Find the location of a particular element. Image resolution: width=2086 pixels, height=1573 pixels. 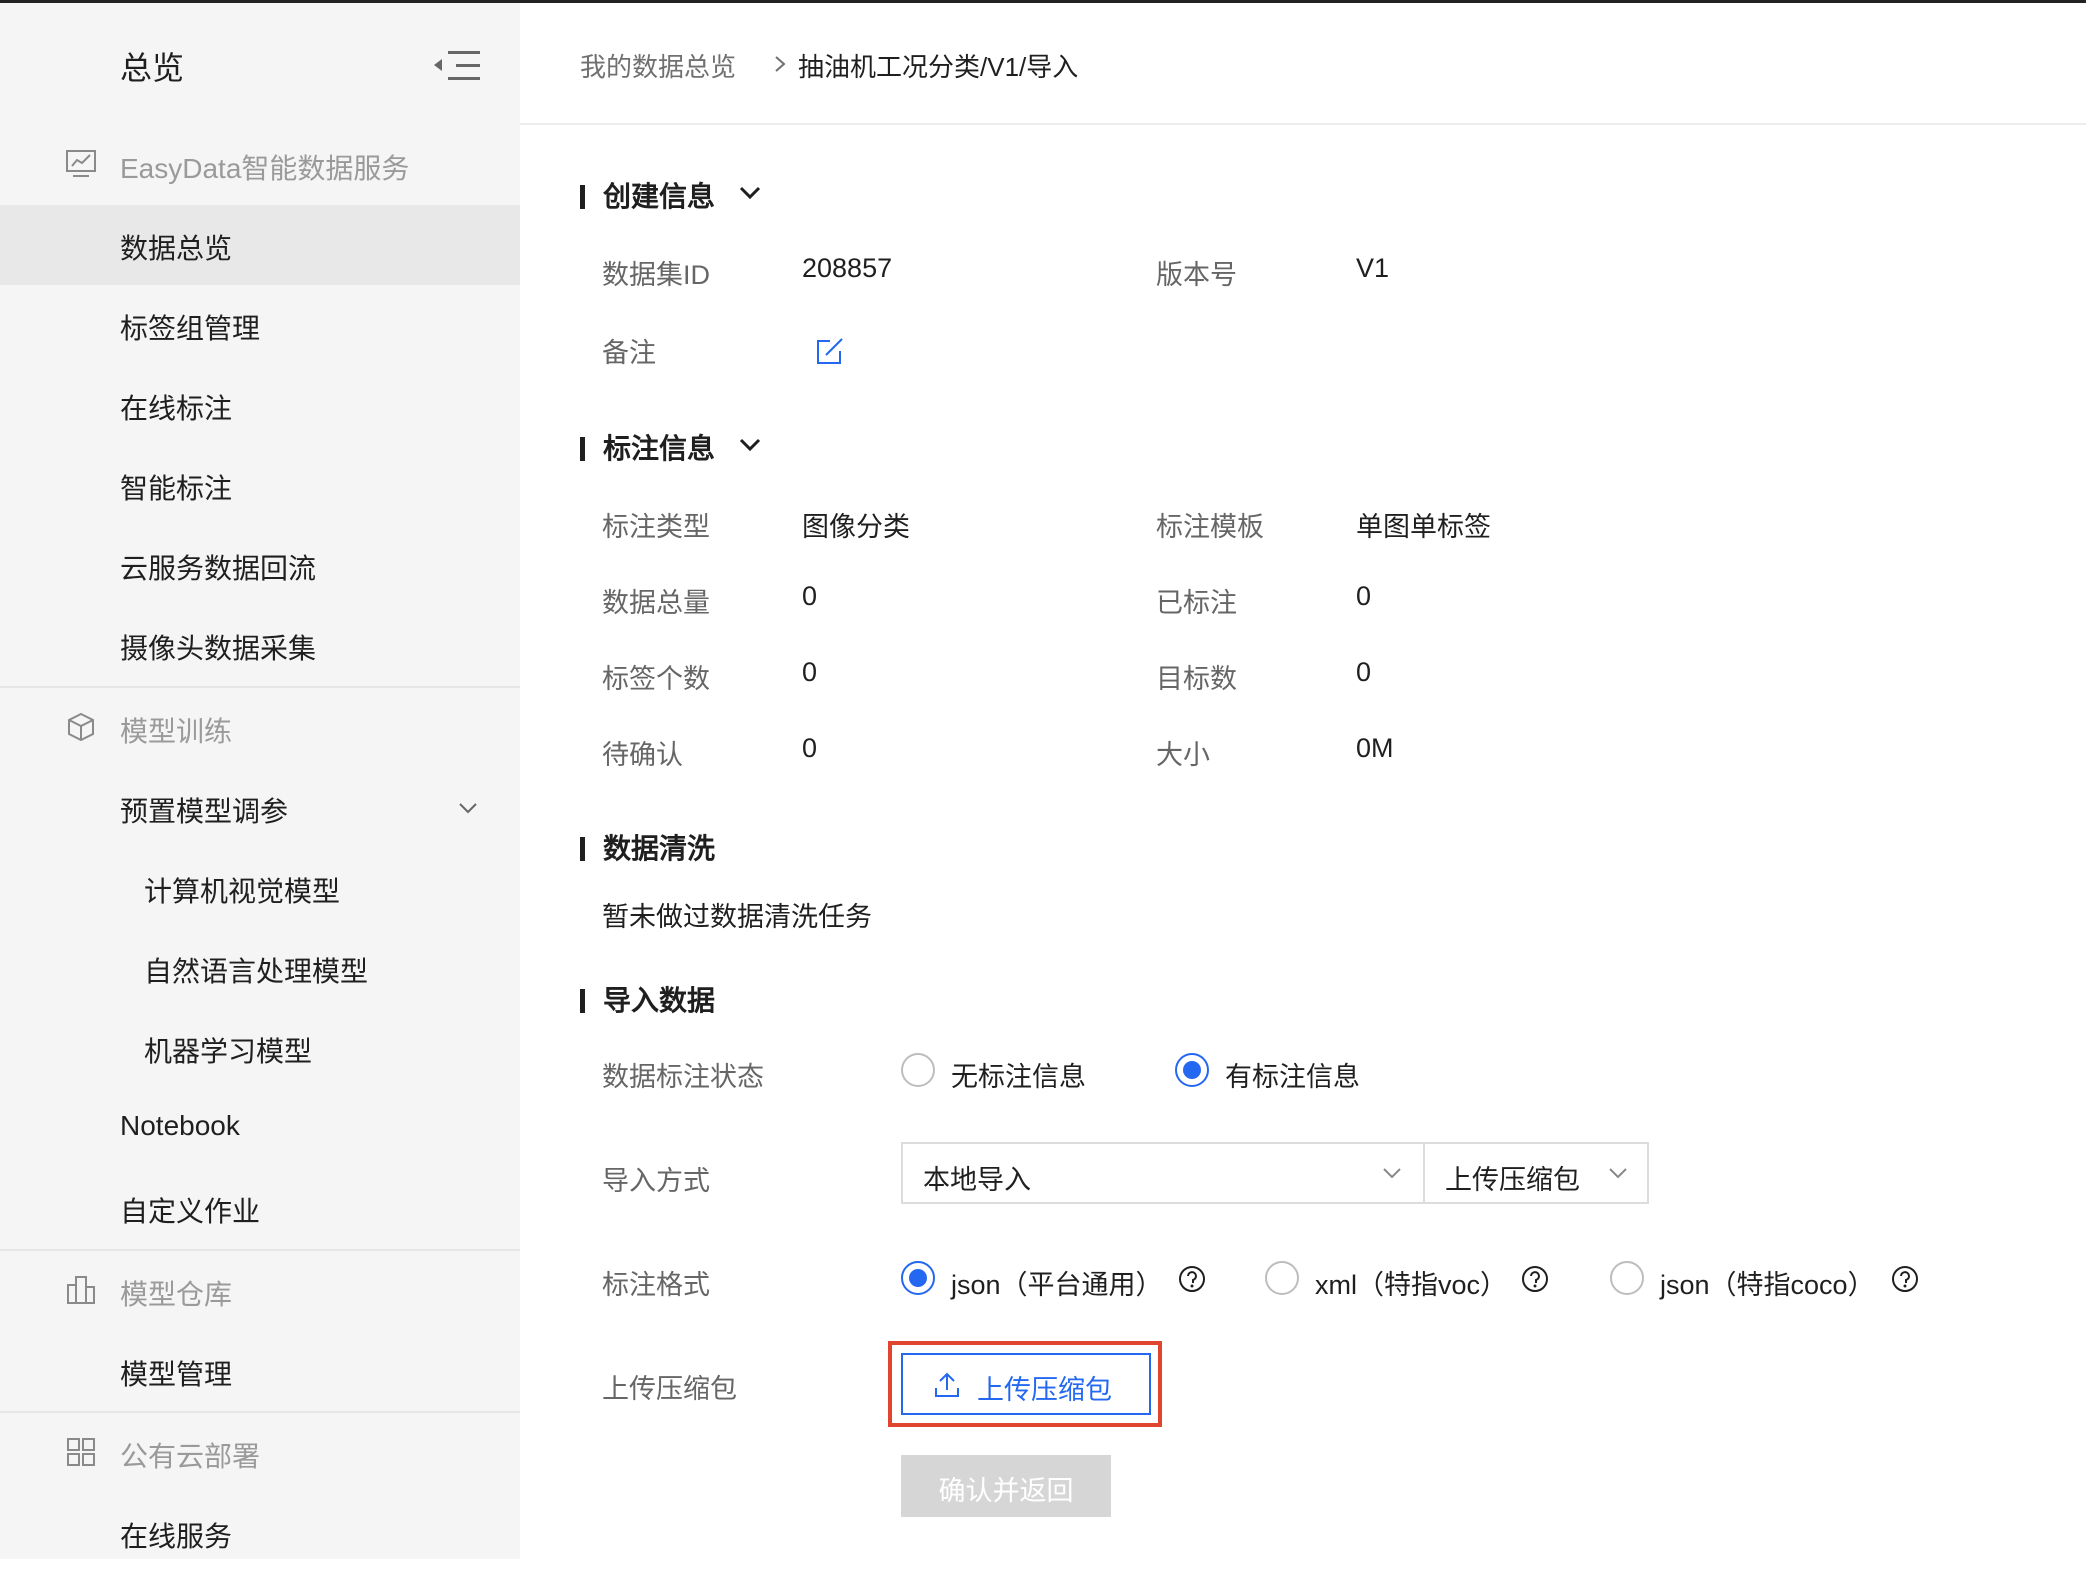

cube-icon is located at coordinates (81, 727).